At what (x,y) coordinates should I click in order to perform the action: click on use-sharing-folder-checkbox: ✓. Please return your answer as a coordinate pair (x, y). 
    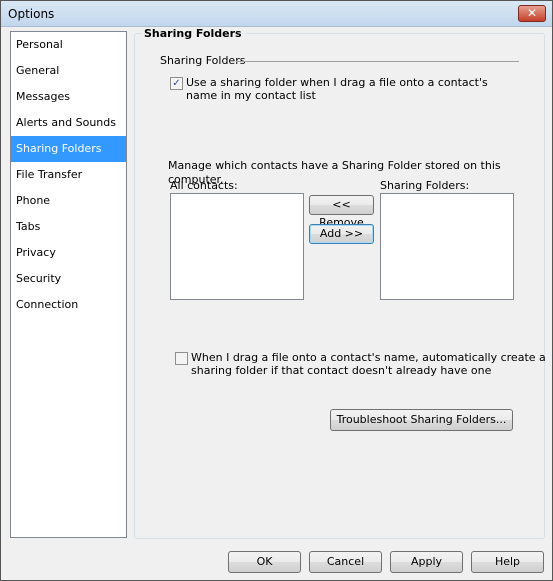
    Looking at the image, I should click on (176, 83).